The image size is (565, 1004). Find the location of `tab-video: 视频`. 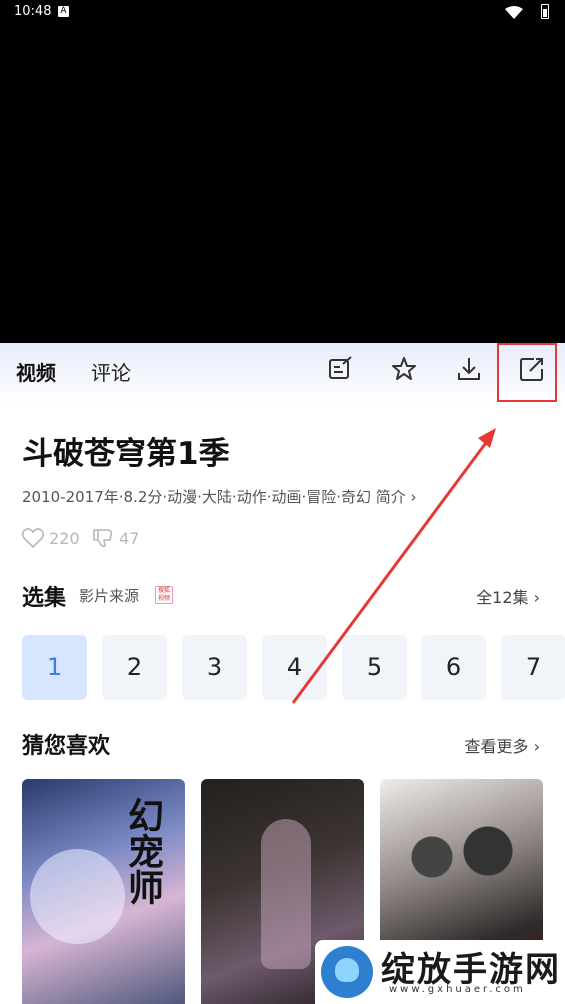

tab-video: 视频 is located at coordinates (36, 371).